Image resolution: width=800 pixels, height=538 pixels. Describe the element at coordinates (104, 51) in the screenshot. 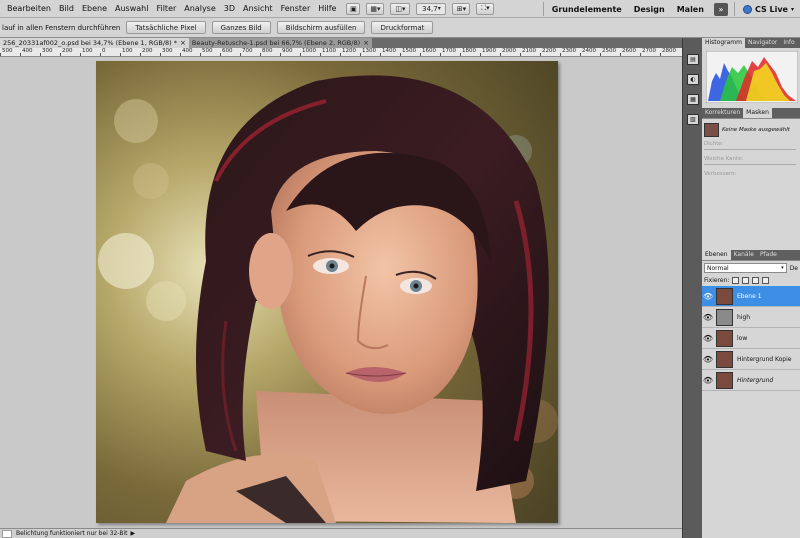

I see `ruler-label: 0` at that location.